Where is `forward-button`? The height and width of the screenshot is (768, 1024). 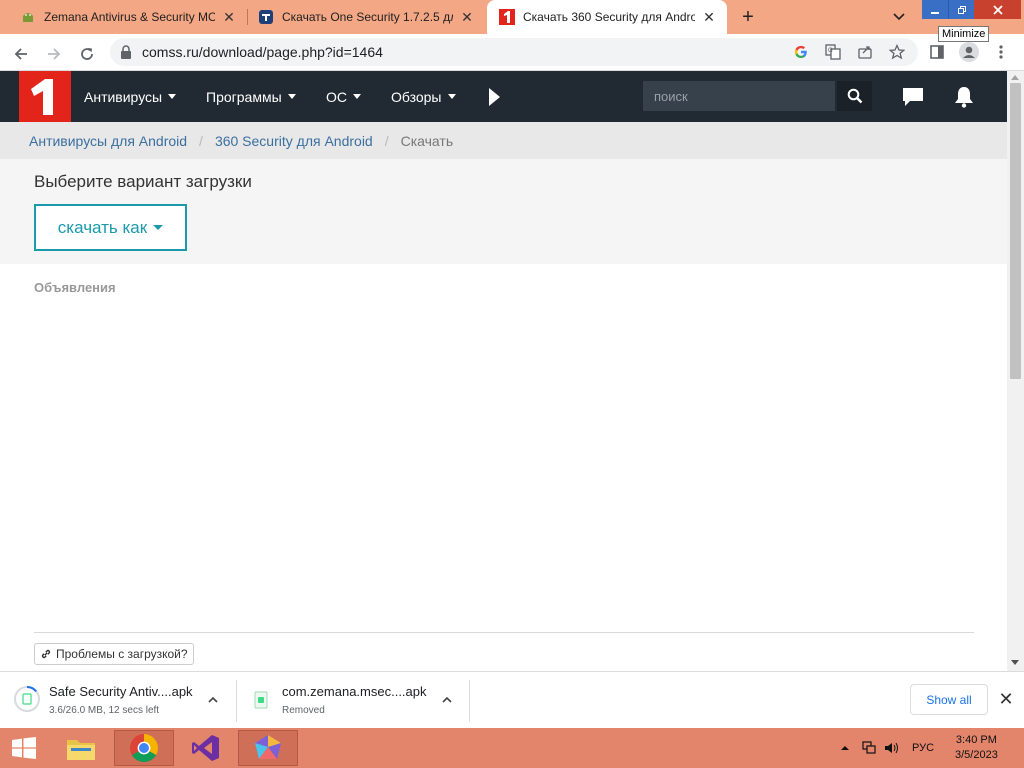
forward-button is located at coordinates (54, 54).